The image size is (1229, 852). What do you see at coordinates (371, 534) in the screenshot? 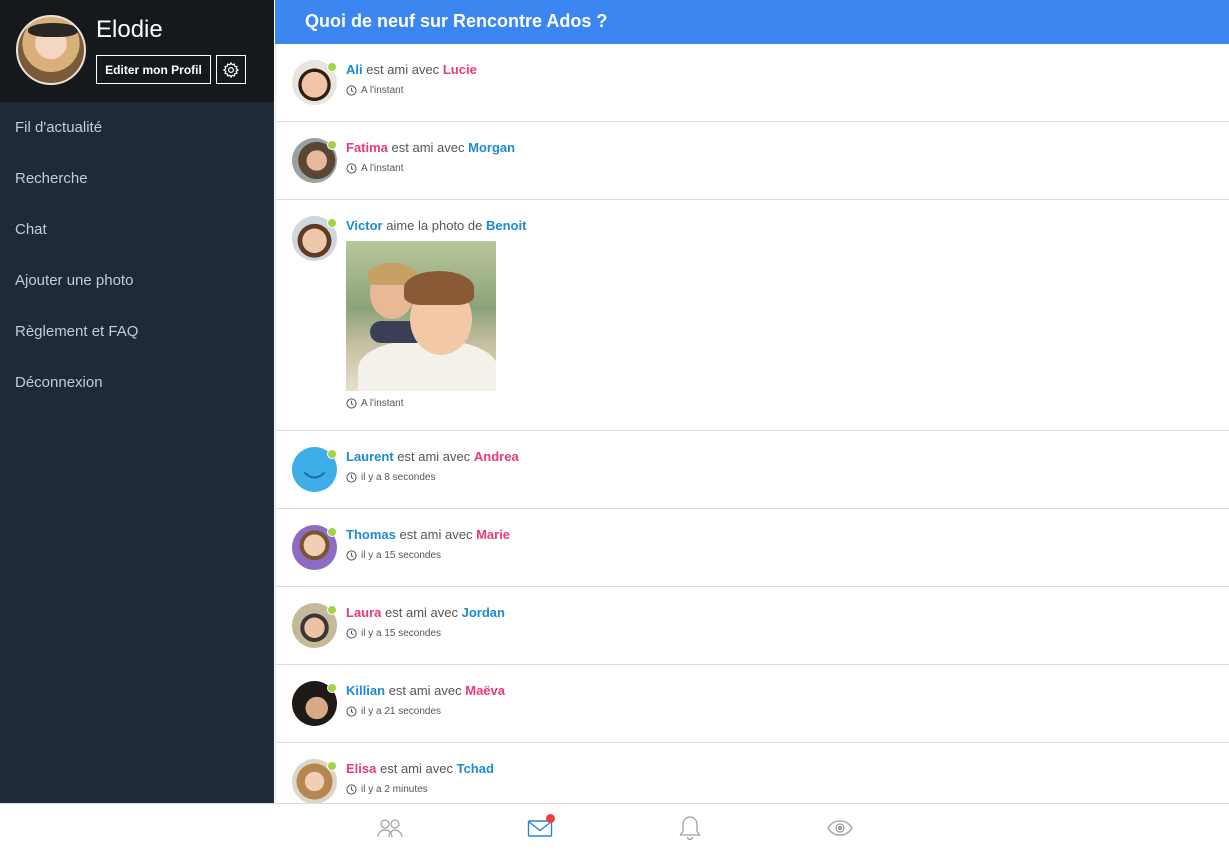
I see `actor-name-link: Thomas` at bounding box center [371, 534].